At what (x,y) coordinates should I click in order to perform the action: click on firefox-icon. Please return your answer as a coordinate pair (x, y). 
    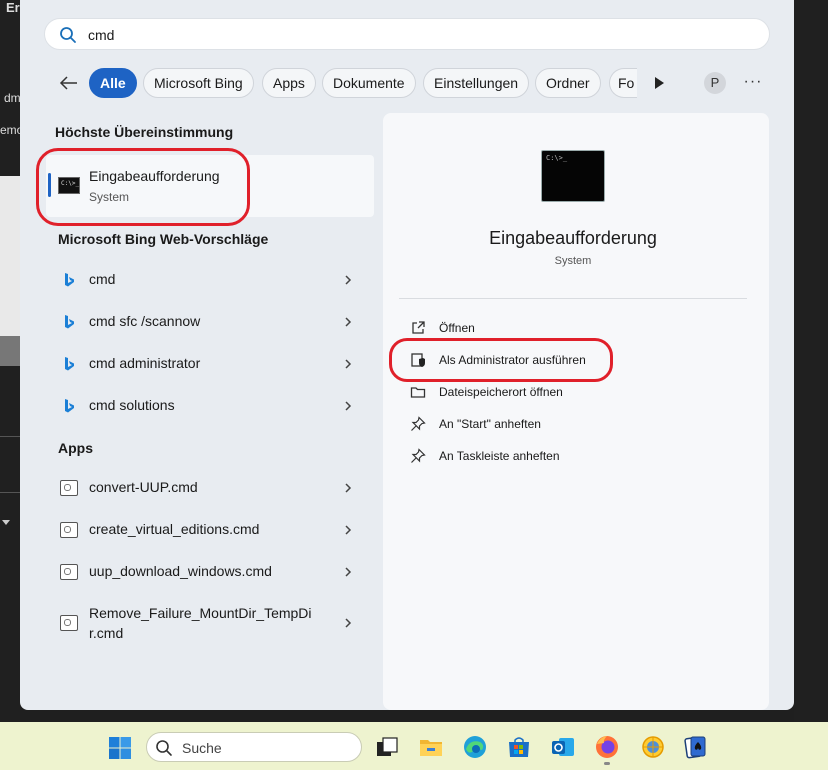
    Looking at the image, I should click on (607, 747).